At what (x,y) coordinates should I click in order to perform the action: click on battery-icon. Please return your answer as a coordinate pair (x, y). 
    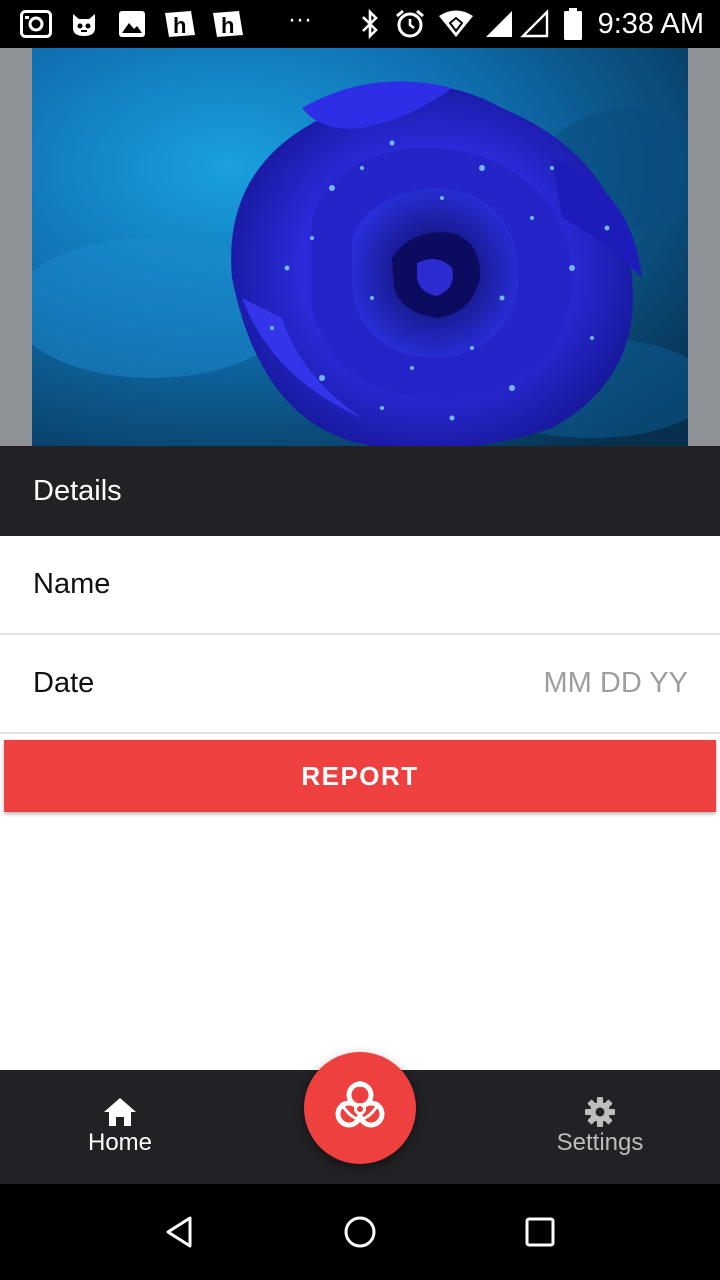
    Looking at the image, I should click on (573, 24).